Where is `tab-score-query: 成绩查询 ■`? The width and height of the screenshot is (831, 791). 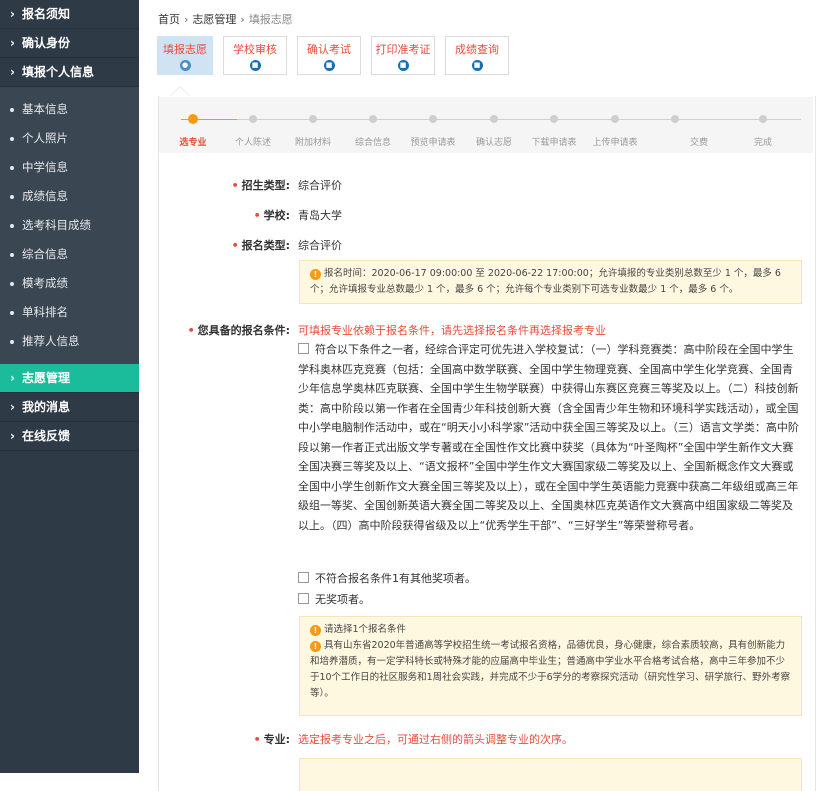
tab-score-query: 成绩查询 ■ is located at coordinates (477, 55).